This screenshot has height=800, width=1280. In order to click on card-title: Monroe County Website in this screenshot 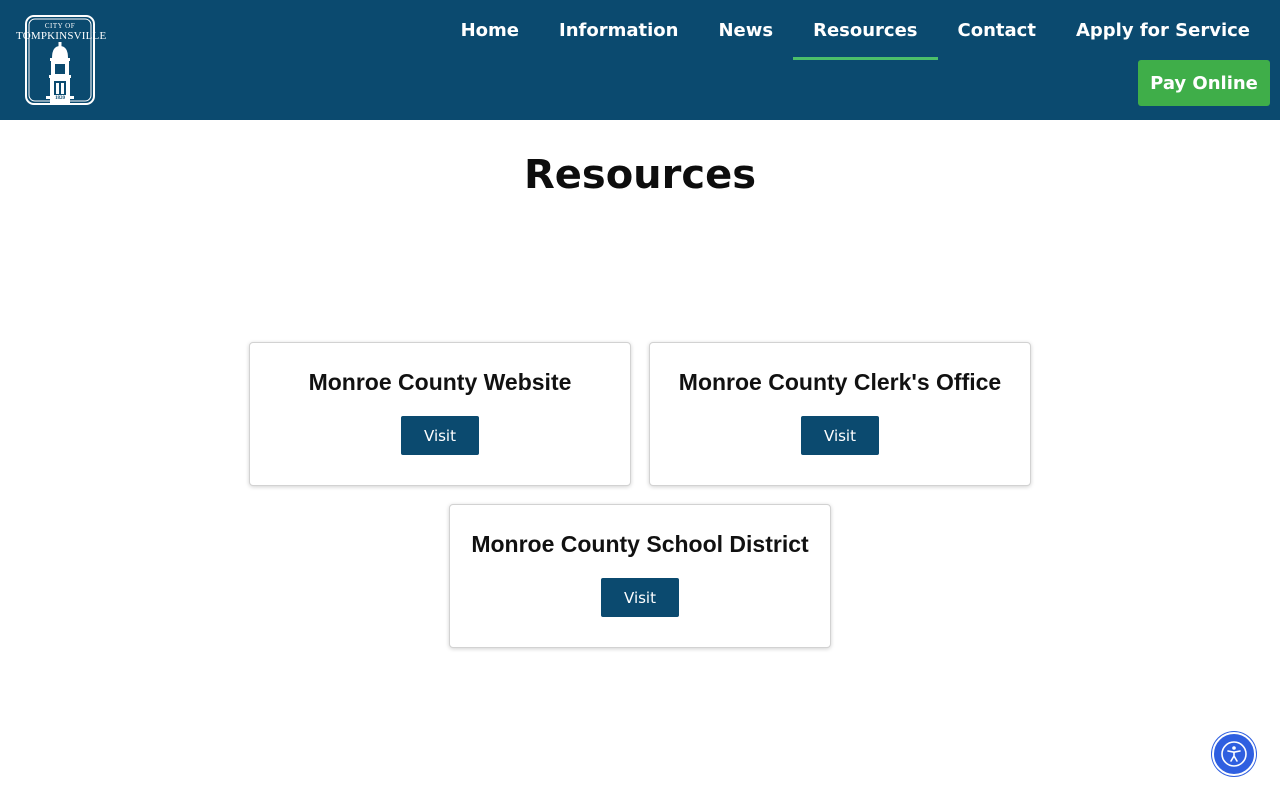, I will do `click(440, 382)`.